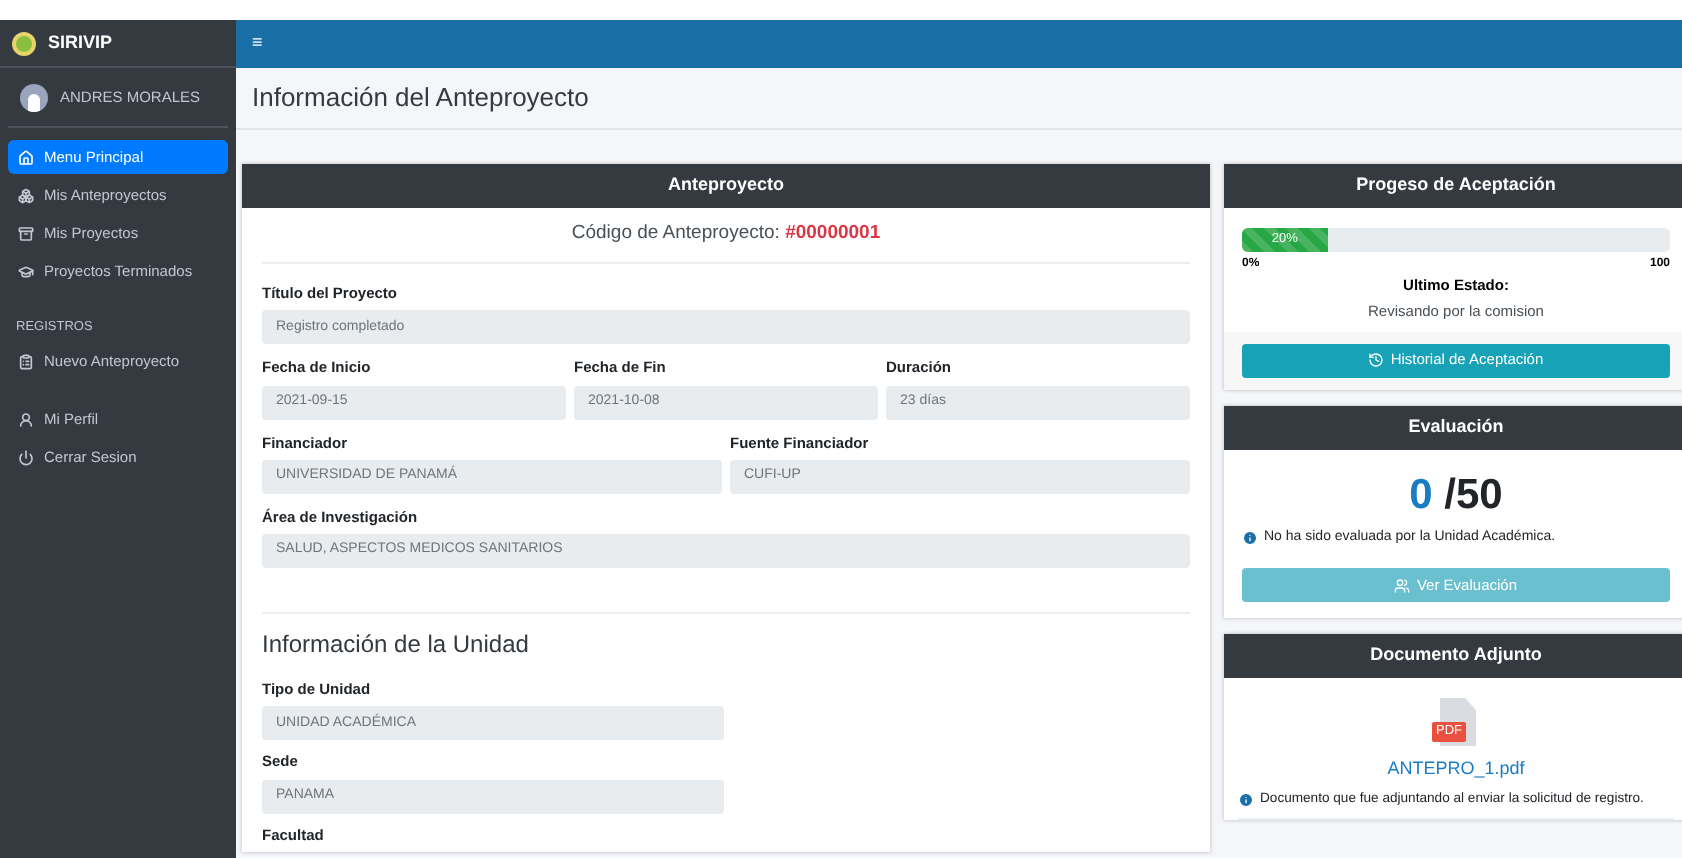  What do you see at coordinates (26, 195) in the screenshot?
I see `boxes-icon` at bounding box center [26, 195].